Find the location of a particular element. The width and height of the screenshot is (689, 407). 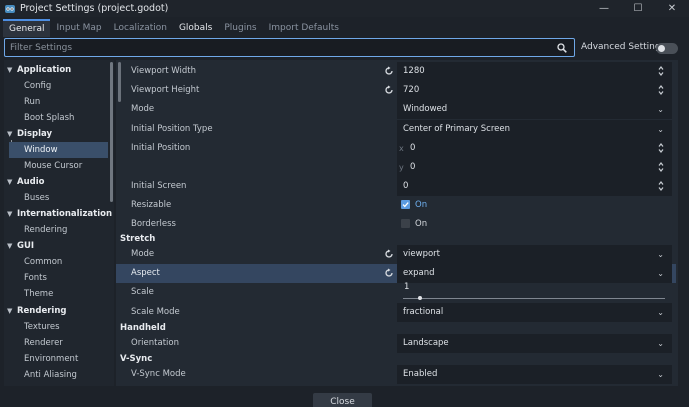

scale-mode-dropdown: fractional ⌄ is located at coordinates (534, 312).